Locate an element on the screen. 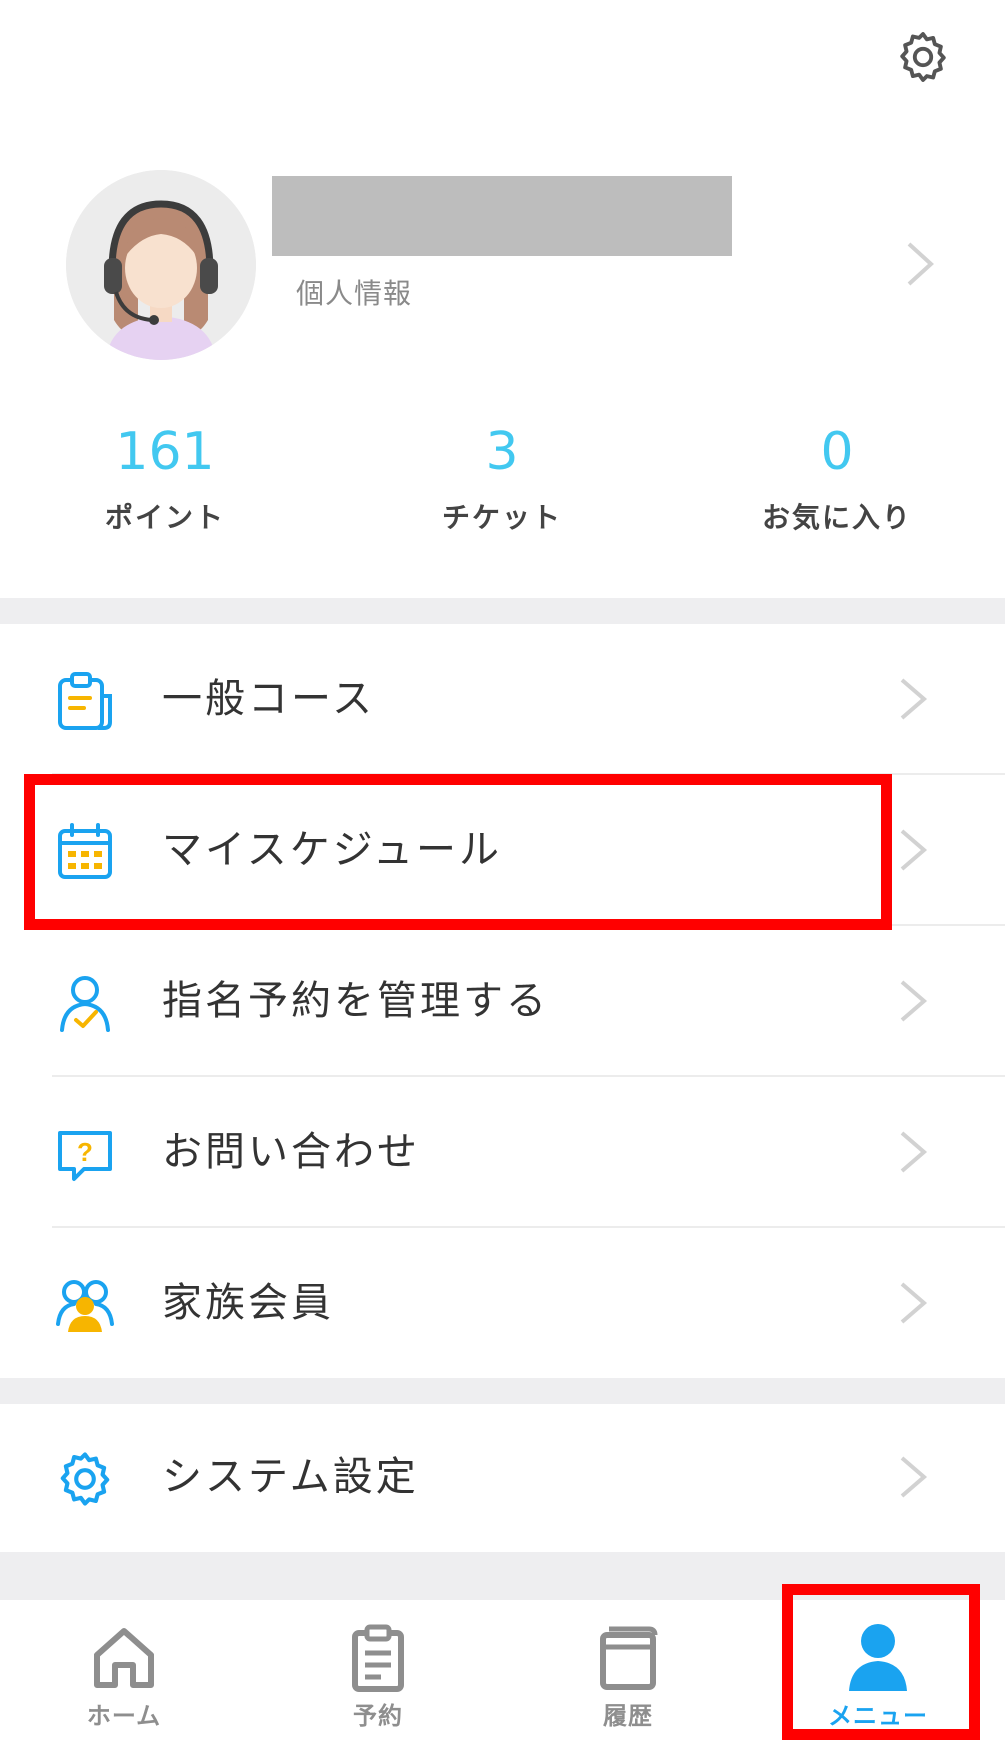 The width and height of the screenshot is (1005, 1740). profile-row: 個人情報 is located at coordinates (502, 265).